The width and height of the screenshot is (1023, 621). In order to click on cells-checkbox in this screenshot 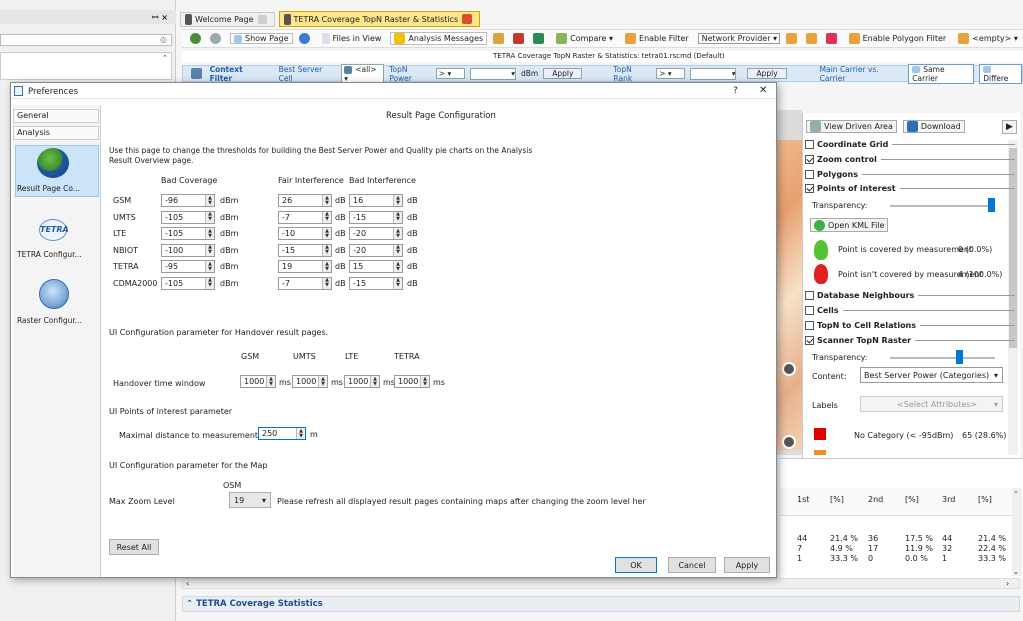, I will do `click(809, 310)`.